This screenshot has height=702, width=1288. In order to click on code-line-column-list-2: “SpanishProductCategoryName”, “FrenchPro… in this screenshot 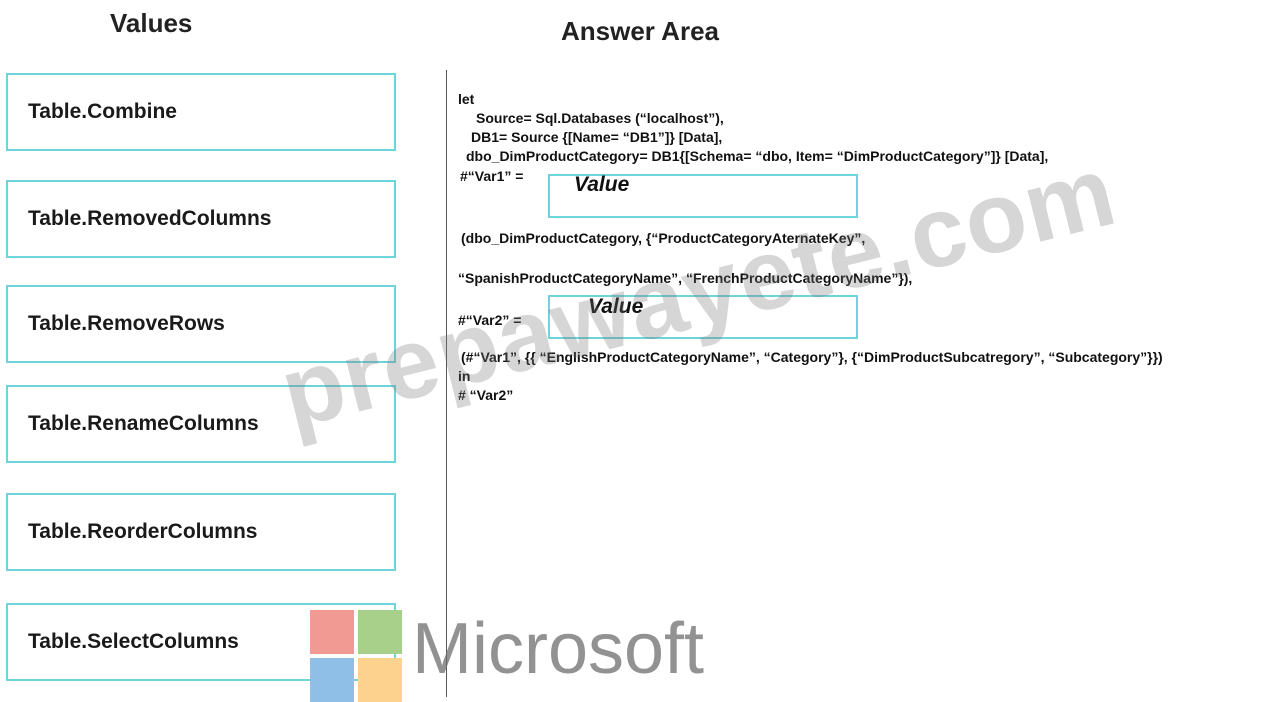, I will do `click(685, 278)`.